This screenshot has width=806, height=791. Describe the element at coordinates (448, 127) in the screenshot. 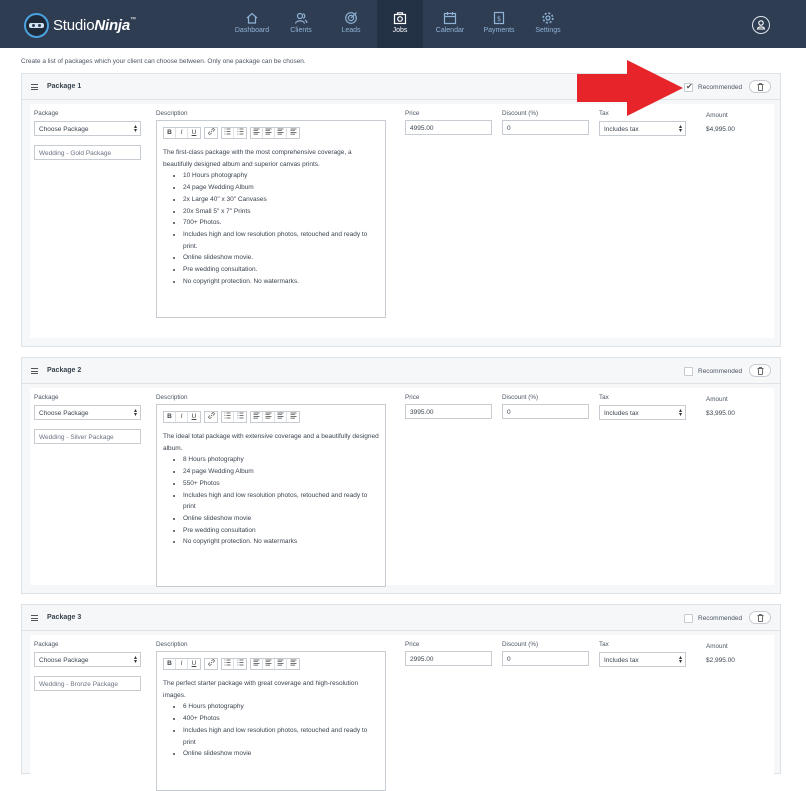

I see `price-input: 4995.00` at that location.